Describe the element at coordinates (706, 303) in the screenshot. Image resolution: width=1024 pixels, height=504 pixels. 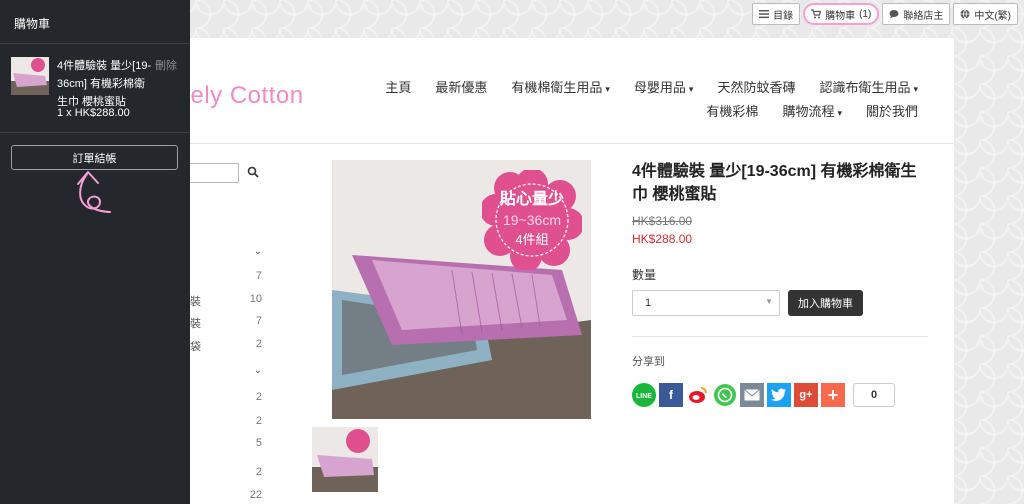
I see `quantity-select: 1 ▼` at that location.